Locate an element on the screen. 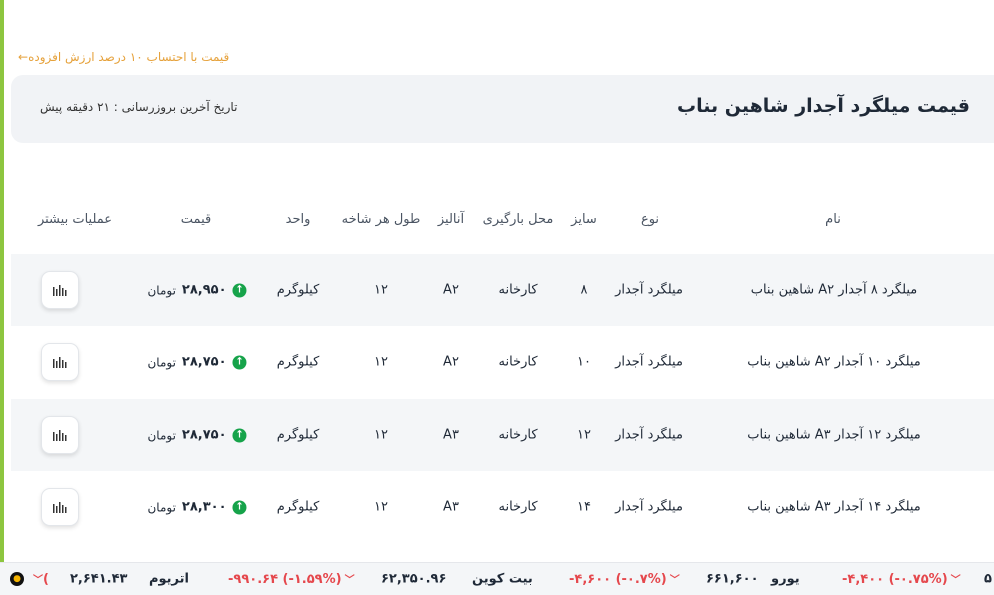 The height and width of the screenshot is (595, 994). column-header-location: محل بارگیری is located at coordinates (518, 219).